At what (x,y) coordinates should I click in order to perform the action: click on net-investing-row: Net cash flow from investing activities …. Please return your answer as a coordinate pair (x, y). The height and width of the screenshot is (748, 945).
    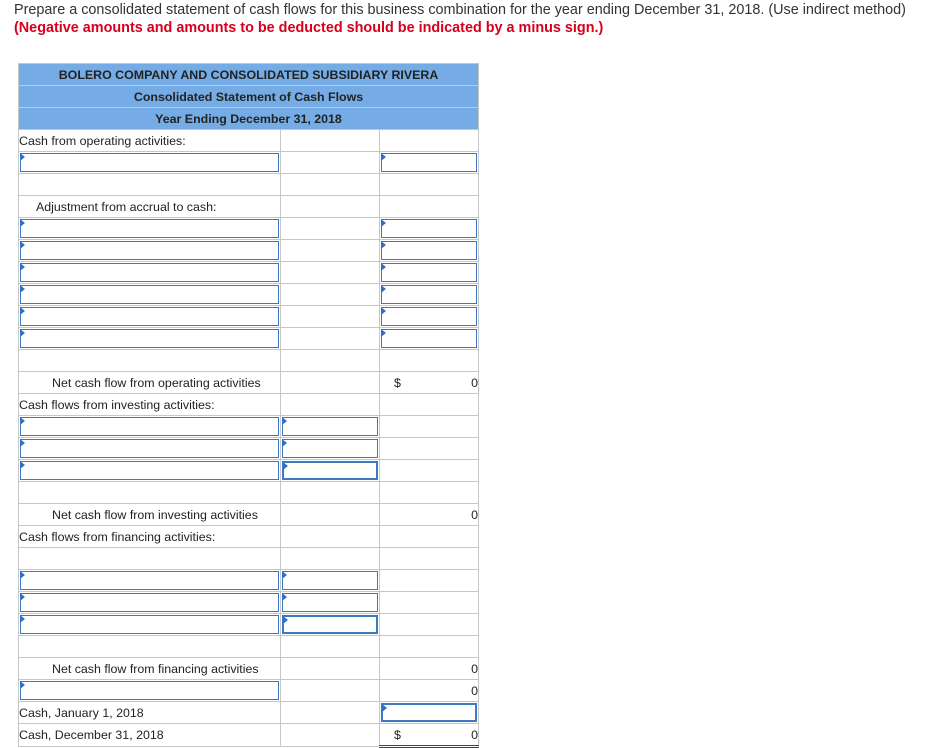
    Looking at the image, I should click on (249, 514).